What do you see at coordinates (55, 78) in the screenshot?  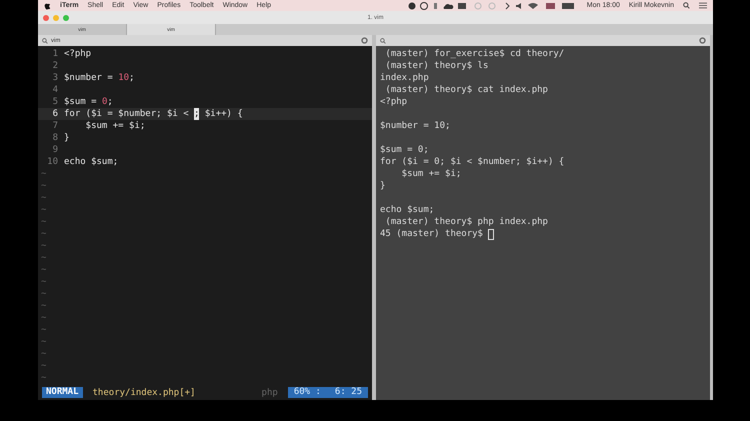 I see `line-number: 3` at bounding box center [55, 78].